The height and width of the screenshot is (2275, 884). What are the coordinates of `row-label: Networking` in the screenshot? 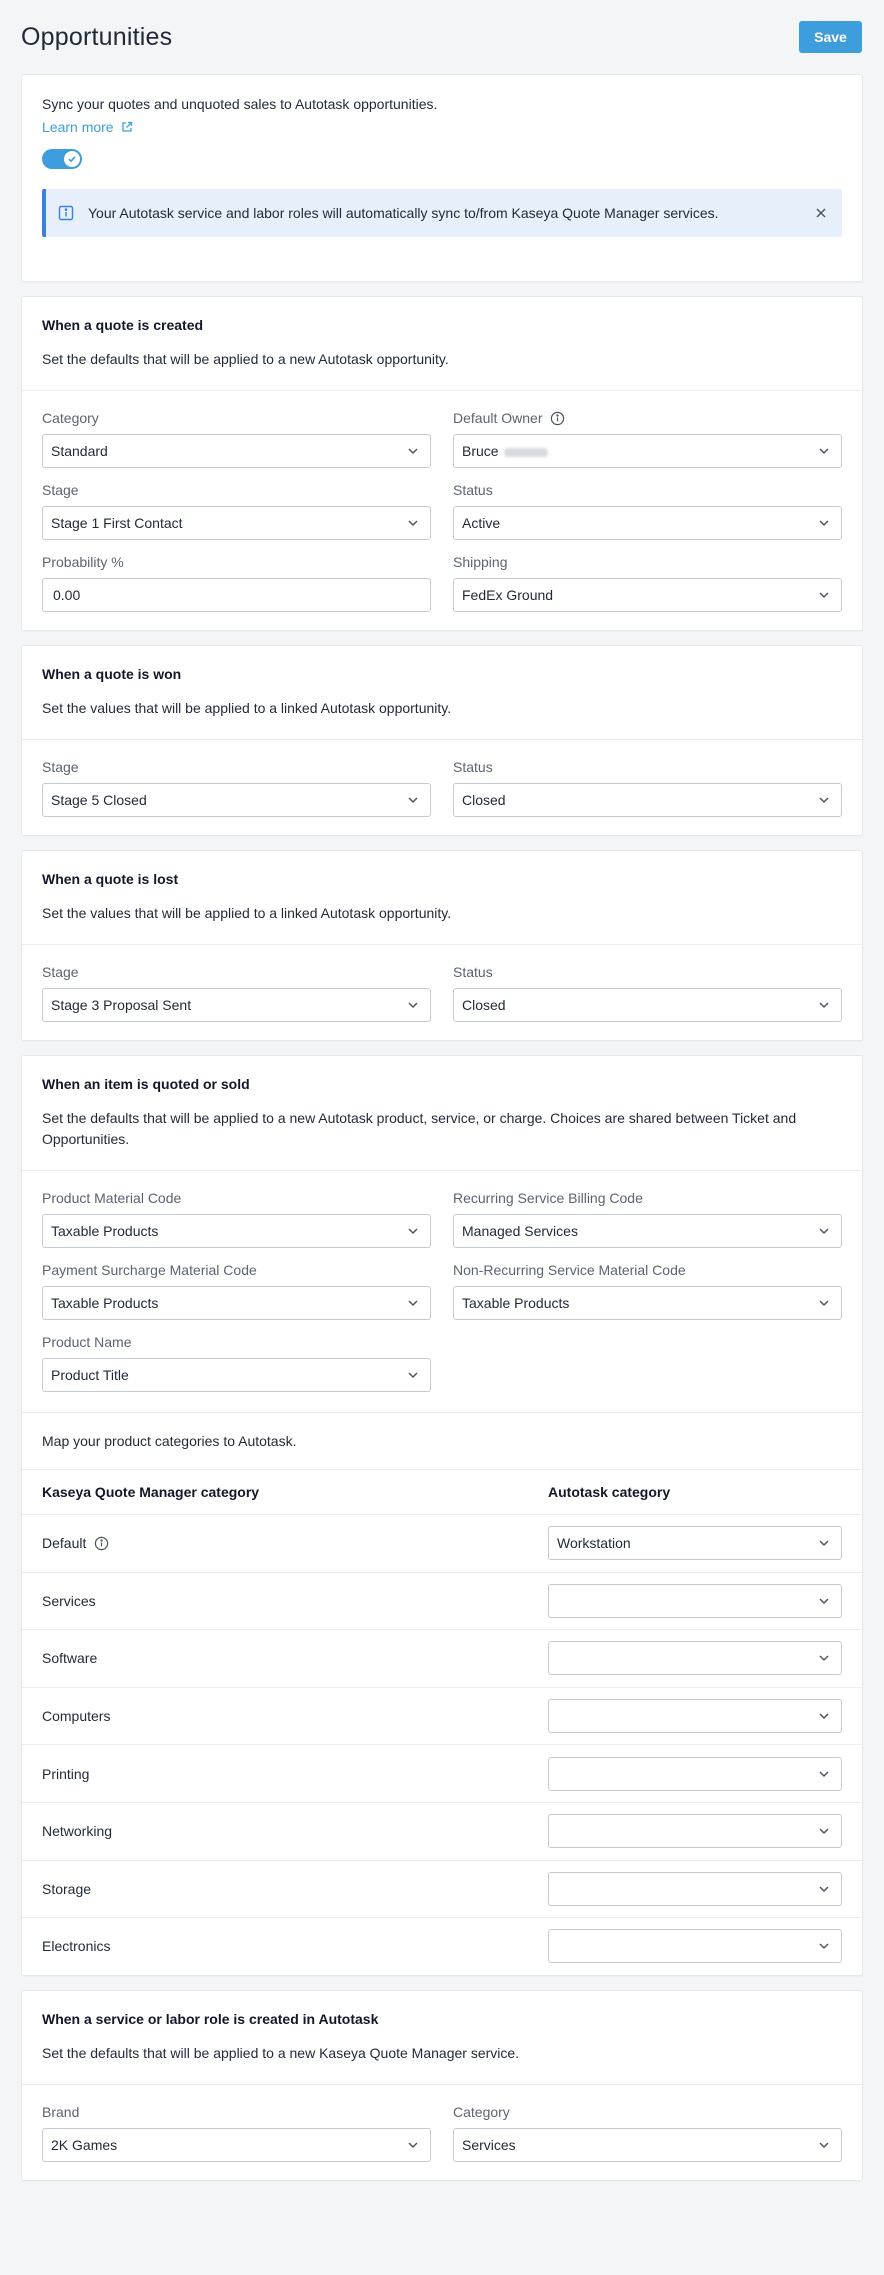 It's located at (77, 1831).